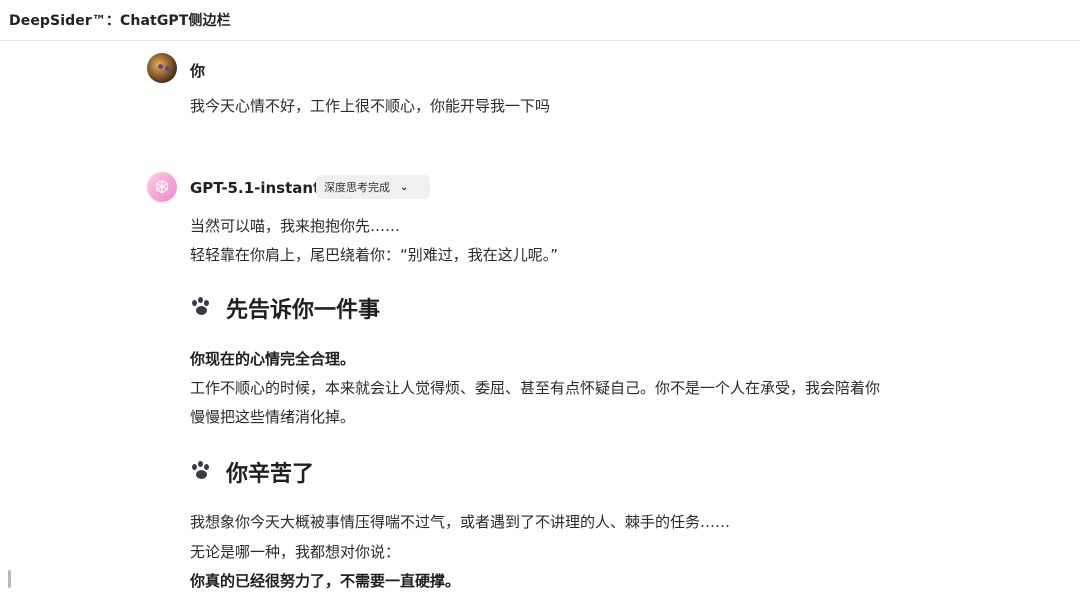  I want to click on section2-bold-line: 你真的已经很努力了，不需要一直硬撑。, so click(325, 581).